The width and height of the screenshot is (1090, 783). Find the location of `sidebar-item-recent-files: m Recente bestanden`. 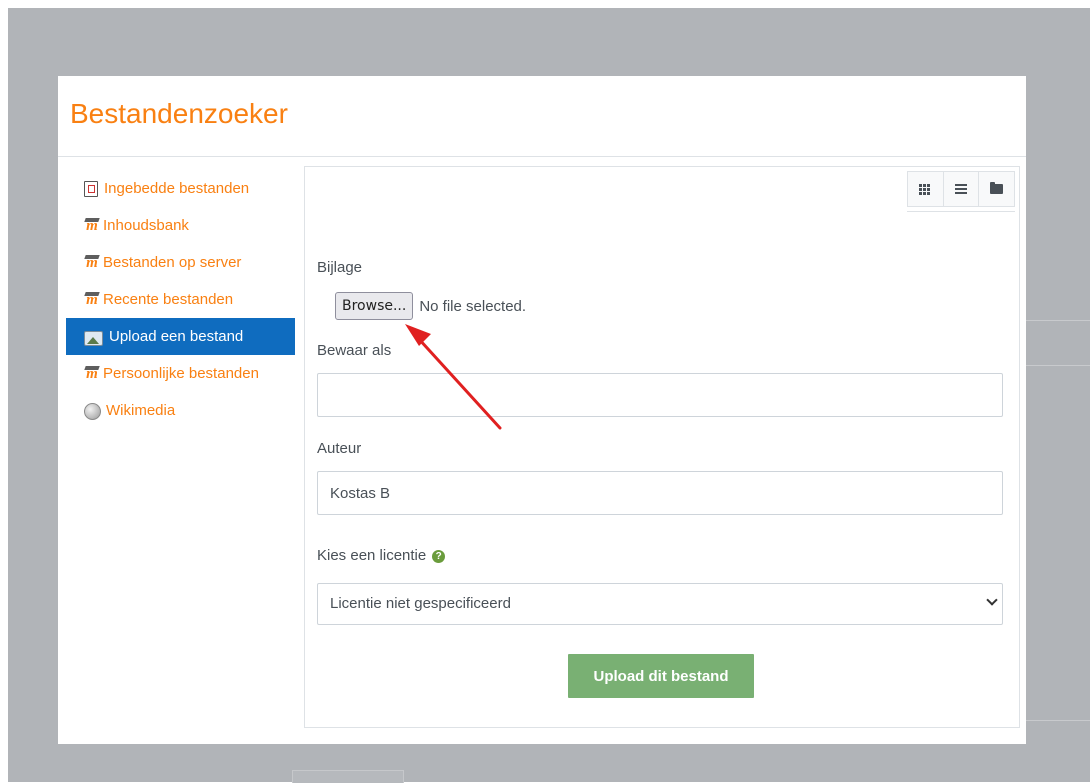

sidebar-item-recent-files: m Recente bestanden is located at coordinates (180, 299).